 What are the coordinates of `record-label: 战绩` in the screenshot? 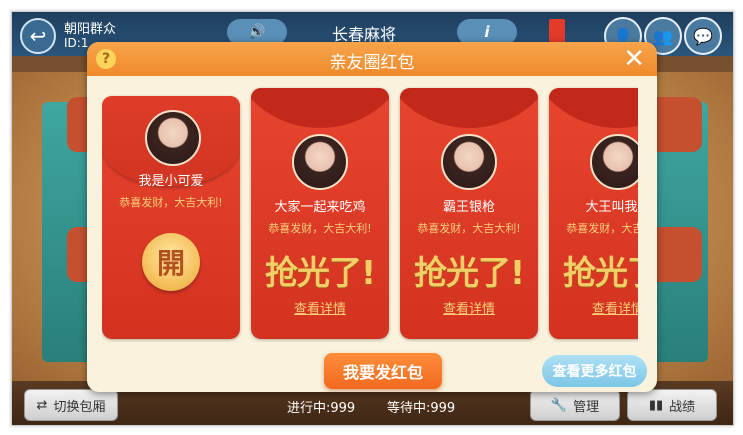 It's located at (682, 407).